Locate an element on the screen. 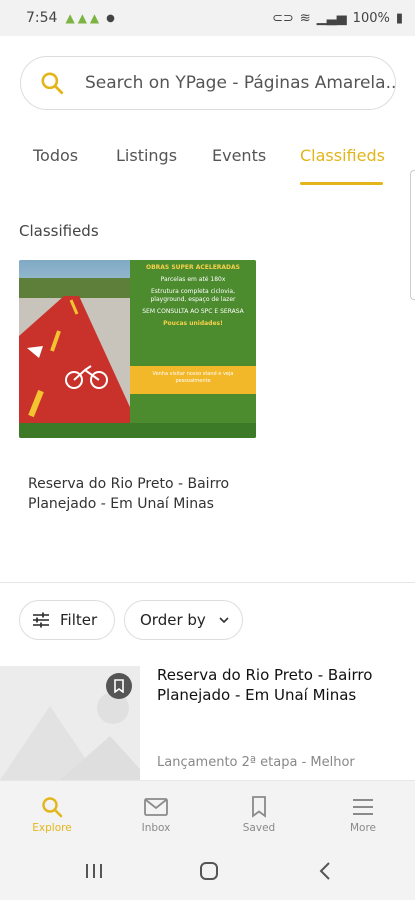 This screenshot has width=415, height=900. nav-more: More is located at coordinates (363, 814).